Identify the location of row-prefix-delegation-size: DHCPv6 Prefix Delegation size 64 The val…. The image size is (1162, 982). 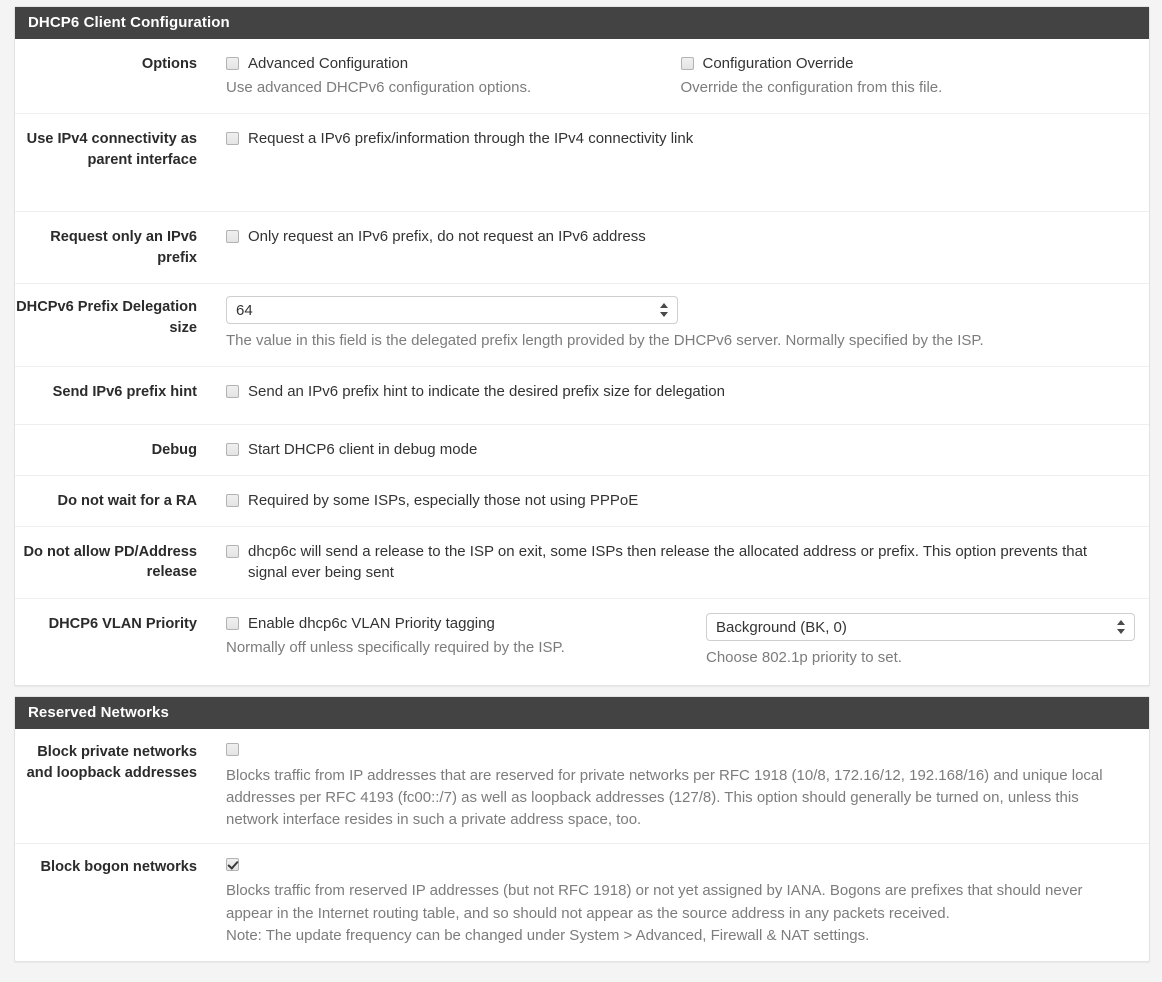
(582, 325).